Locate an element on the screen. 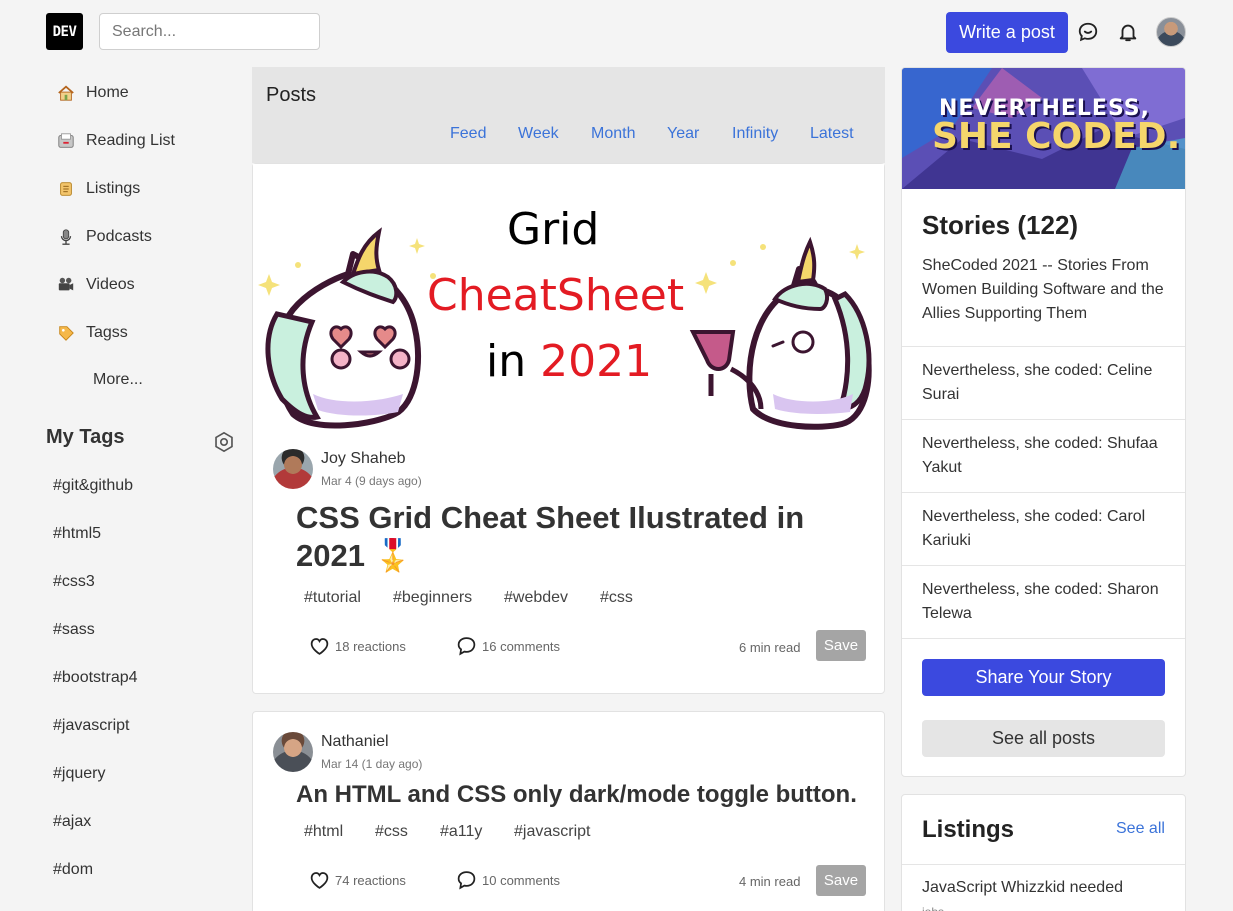  tag-link: #bootstrap4 is located at coordinates (95, 678).